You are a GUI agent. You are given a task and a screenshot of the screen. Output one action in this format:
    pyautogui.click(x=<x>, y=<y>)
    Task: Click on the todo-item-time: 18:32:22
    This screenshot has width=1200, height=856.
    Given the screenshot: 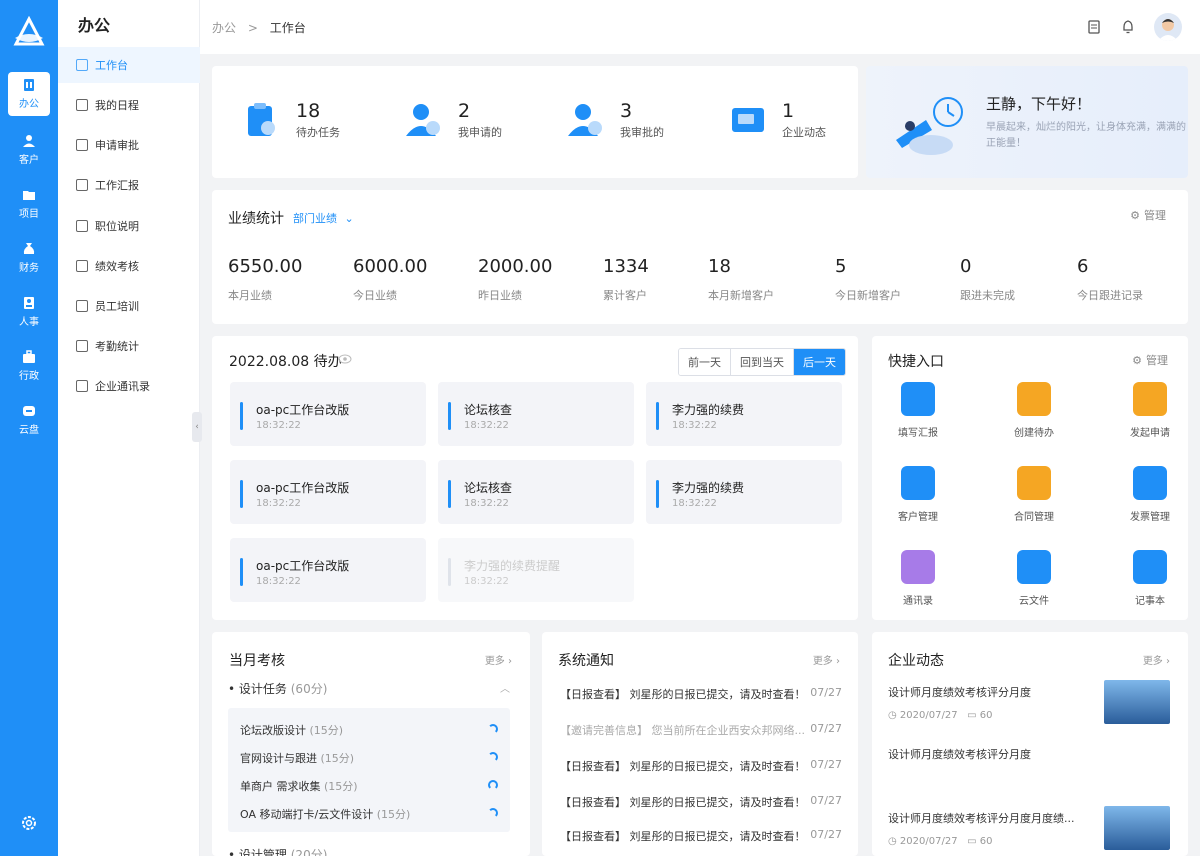 What is the action you would take?
    pyautogui.click(x=486, y=503)
    